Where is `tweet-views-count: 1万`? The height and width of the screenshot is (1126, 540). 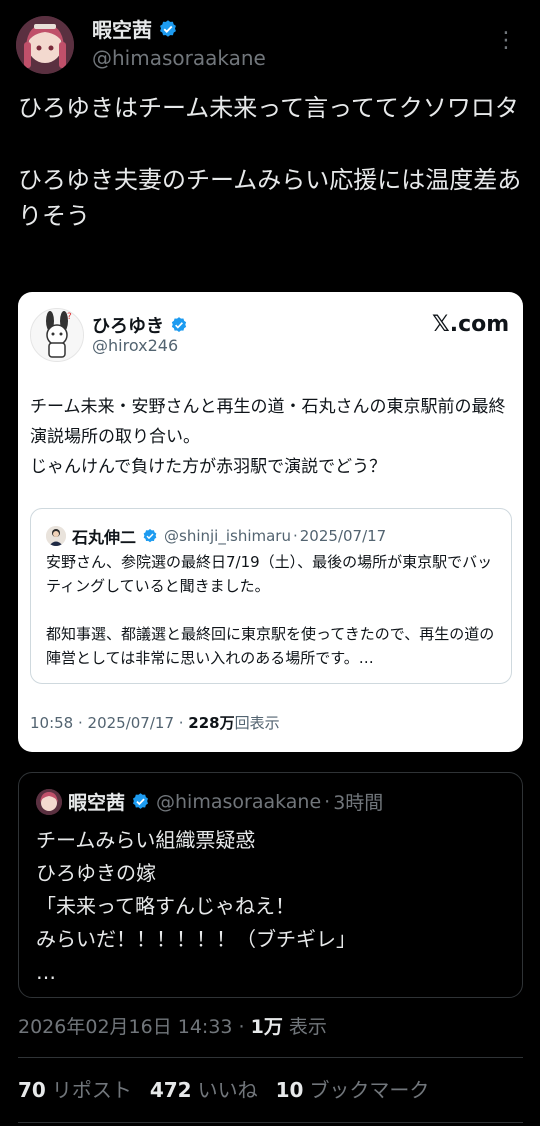
tweet-views-count: 1万 is located at coordinates (266, 1027).